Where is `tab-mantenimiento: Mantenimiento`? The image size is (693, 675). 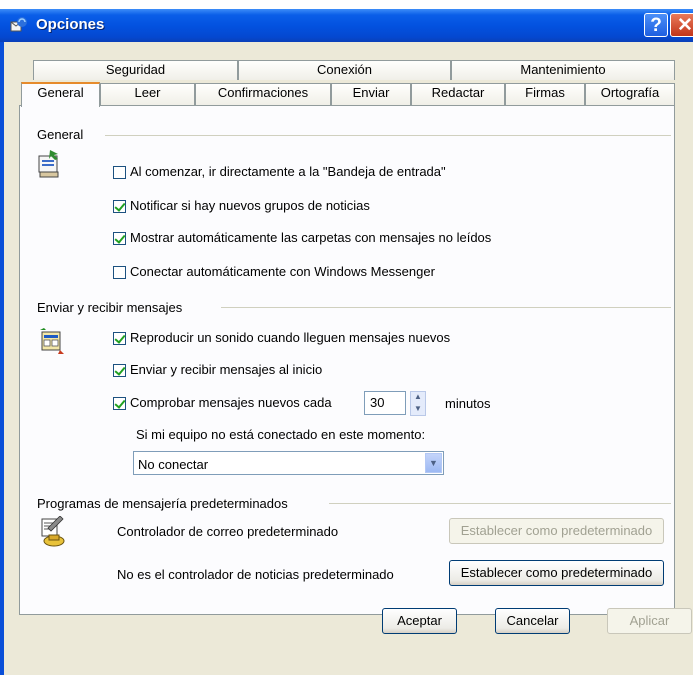 tab-mantenimiento: Mantenimiento is located at coordinates (563, 70).